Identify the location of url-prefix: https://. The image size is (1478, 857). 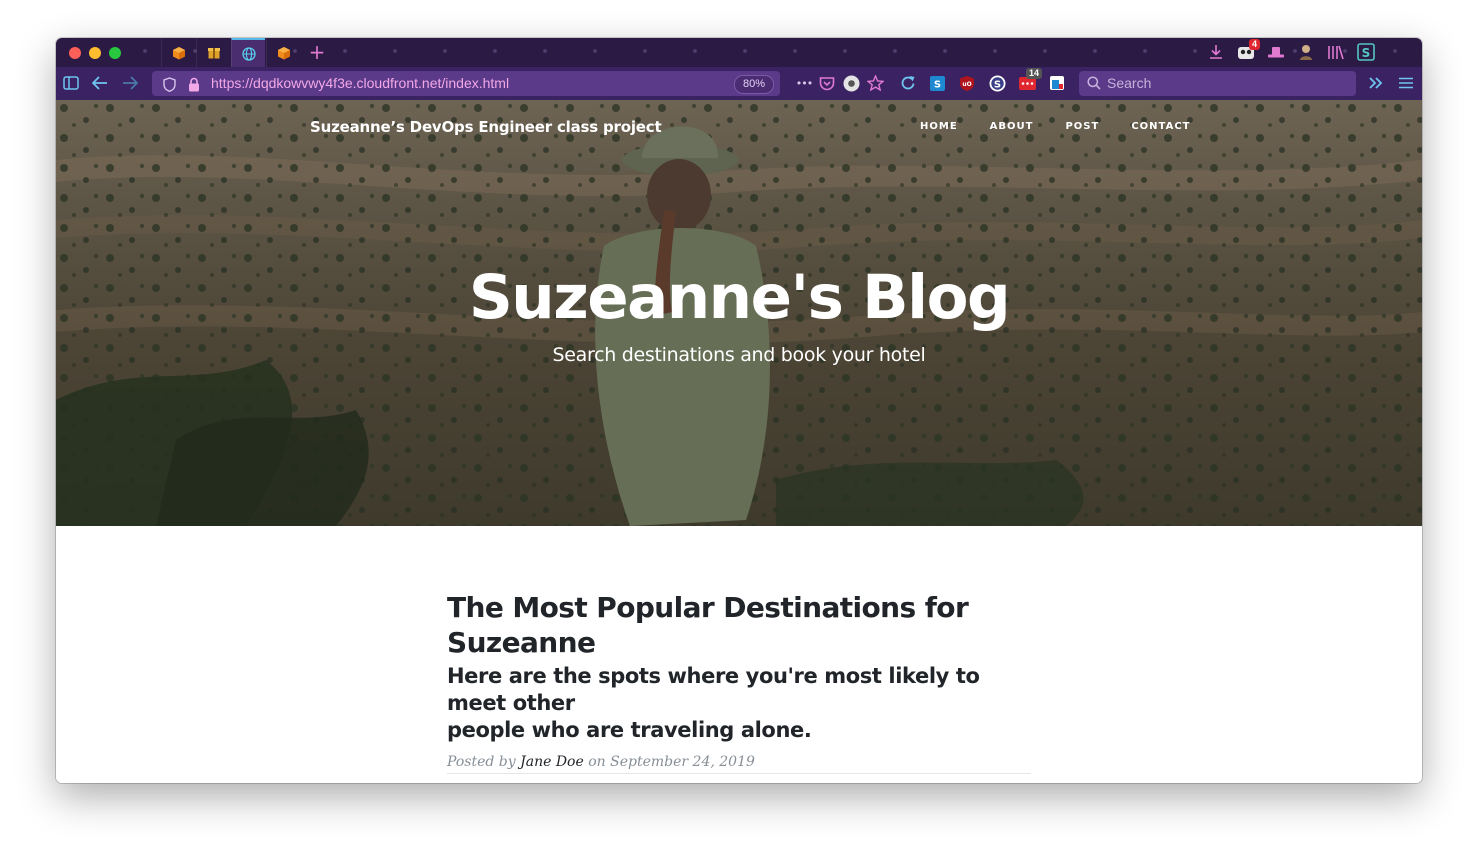
(232, 83).